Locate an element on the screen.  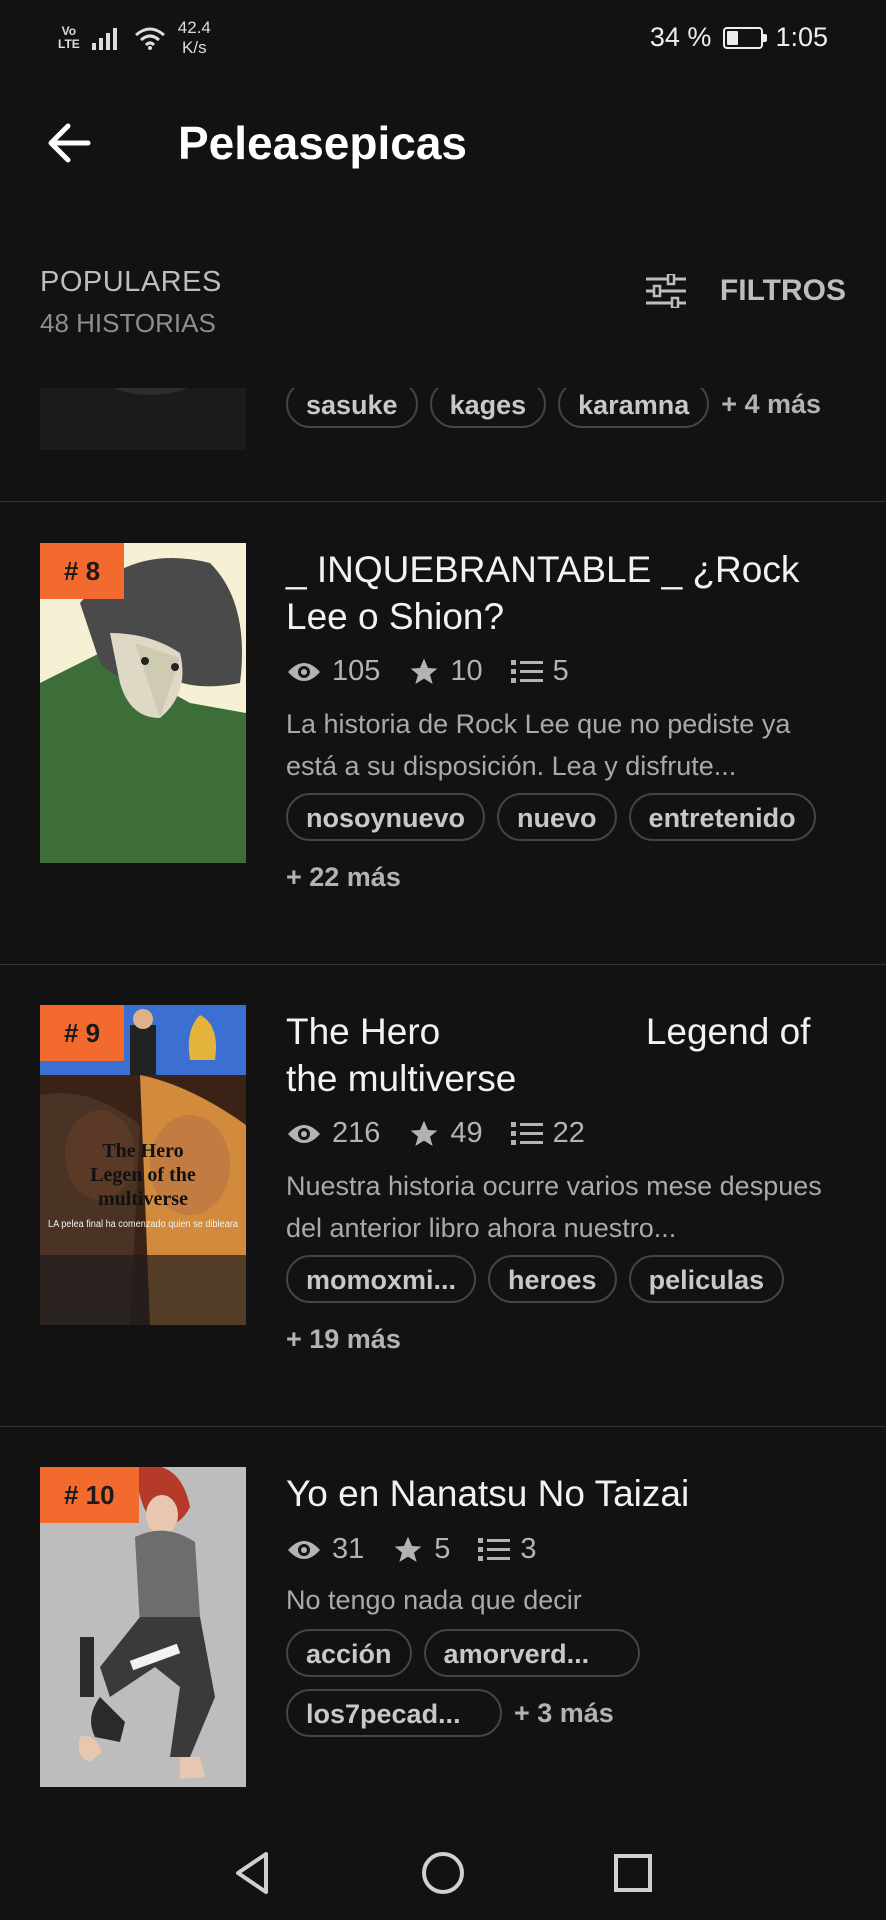
tag-row: acción amorverd... los7pecad... + 3 más is located at coordinates (476, 1683).